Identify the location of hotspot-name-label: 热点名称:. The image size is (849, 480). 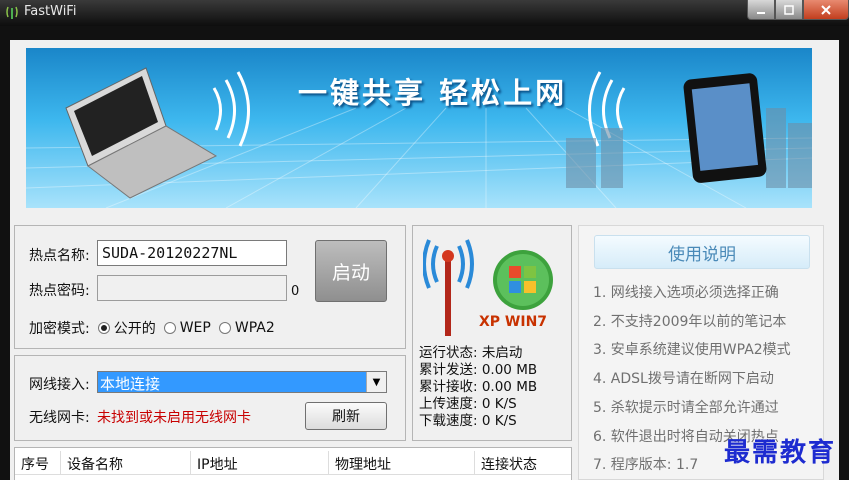
(59, 256).